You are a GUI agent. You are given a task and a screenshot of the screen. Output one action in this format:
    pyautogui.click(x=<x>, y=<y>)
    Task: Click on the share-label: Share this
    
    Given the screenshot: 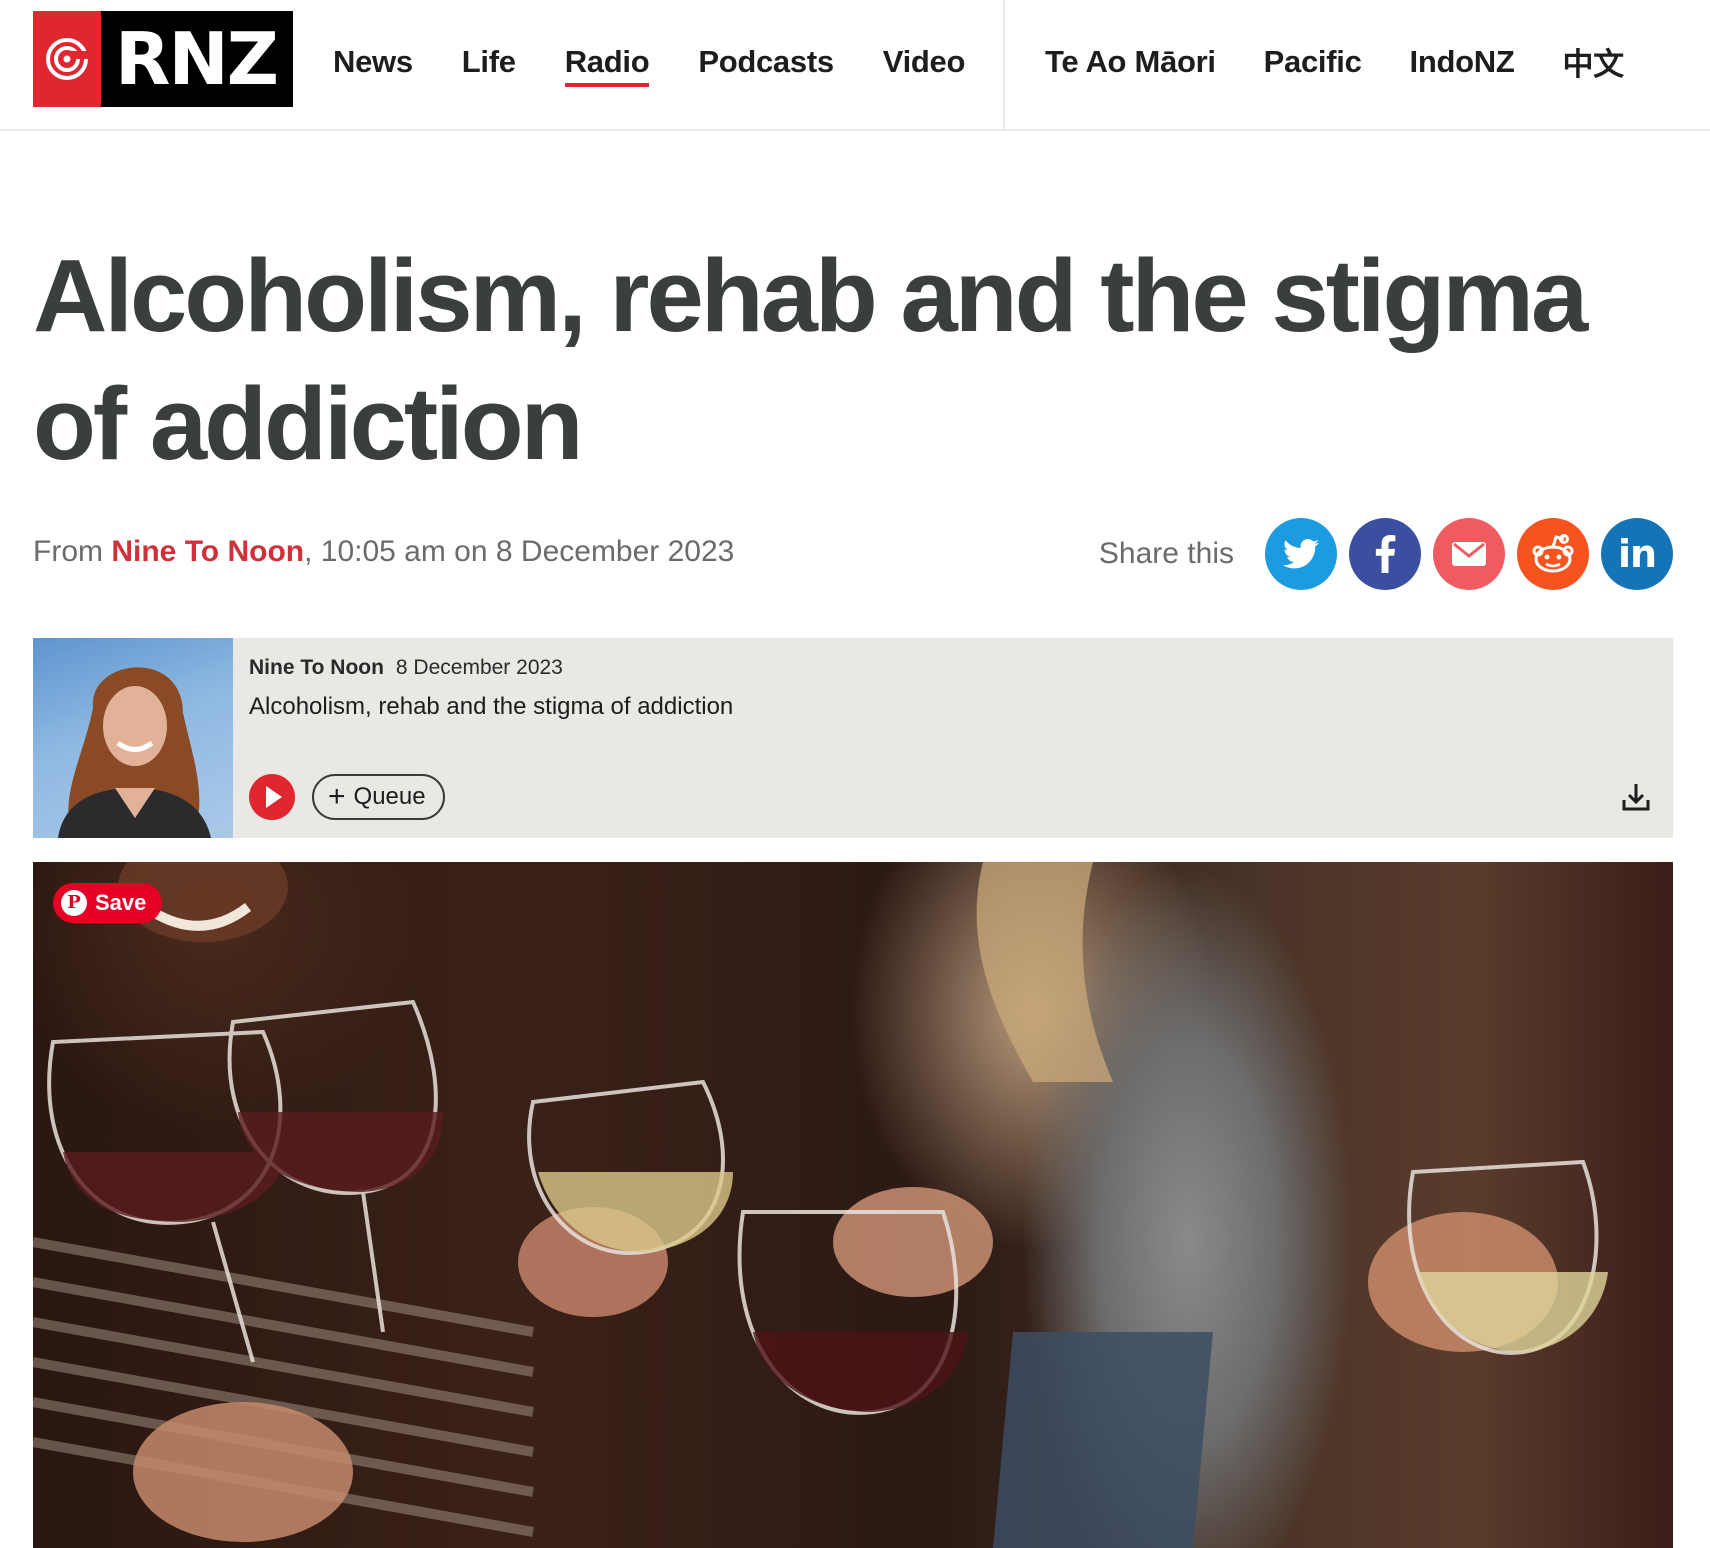 What is the action you would take?
    pyautogui.click(x=1166, y=553)
    